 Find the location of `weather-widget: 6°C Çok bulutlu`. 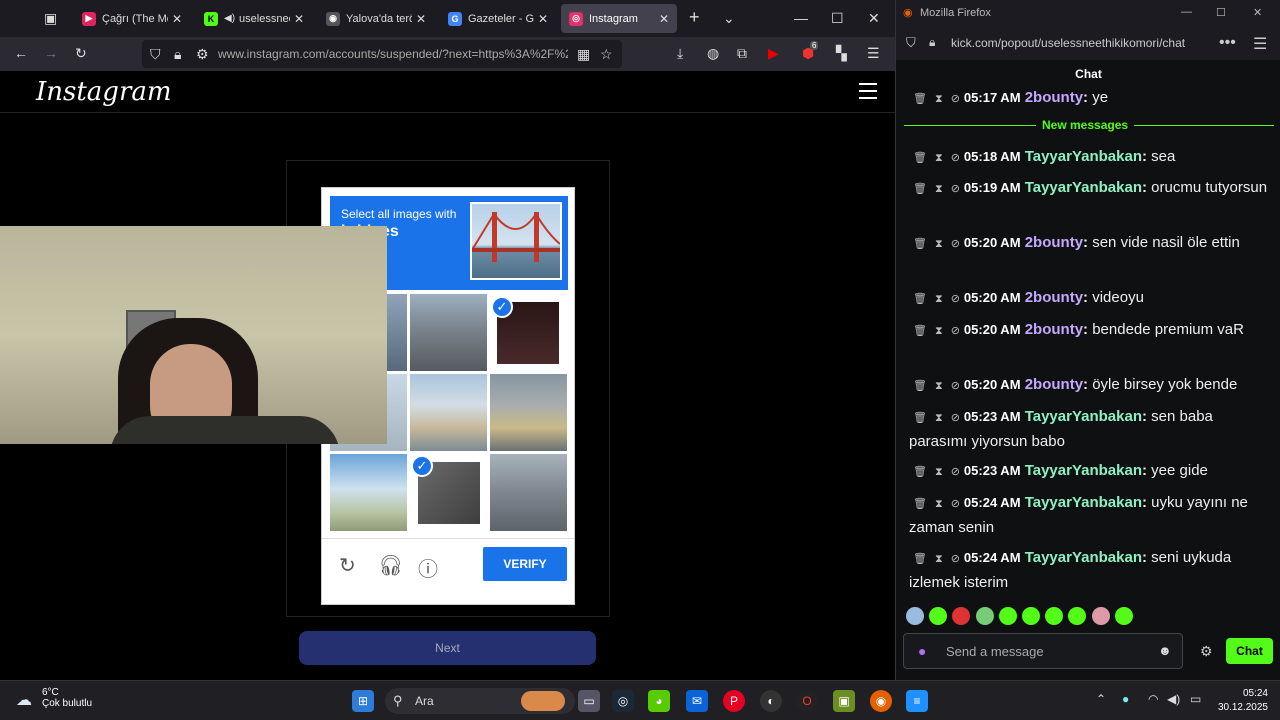

weather-widget: 6°C Çok bulutlu is located at coordinates (67, 698).